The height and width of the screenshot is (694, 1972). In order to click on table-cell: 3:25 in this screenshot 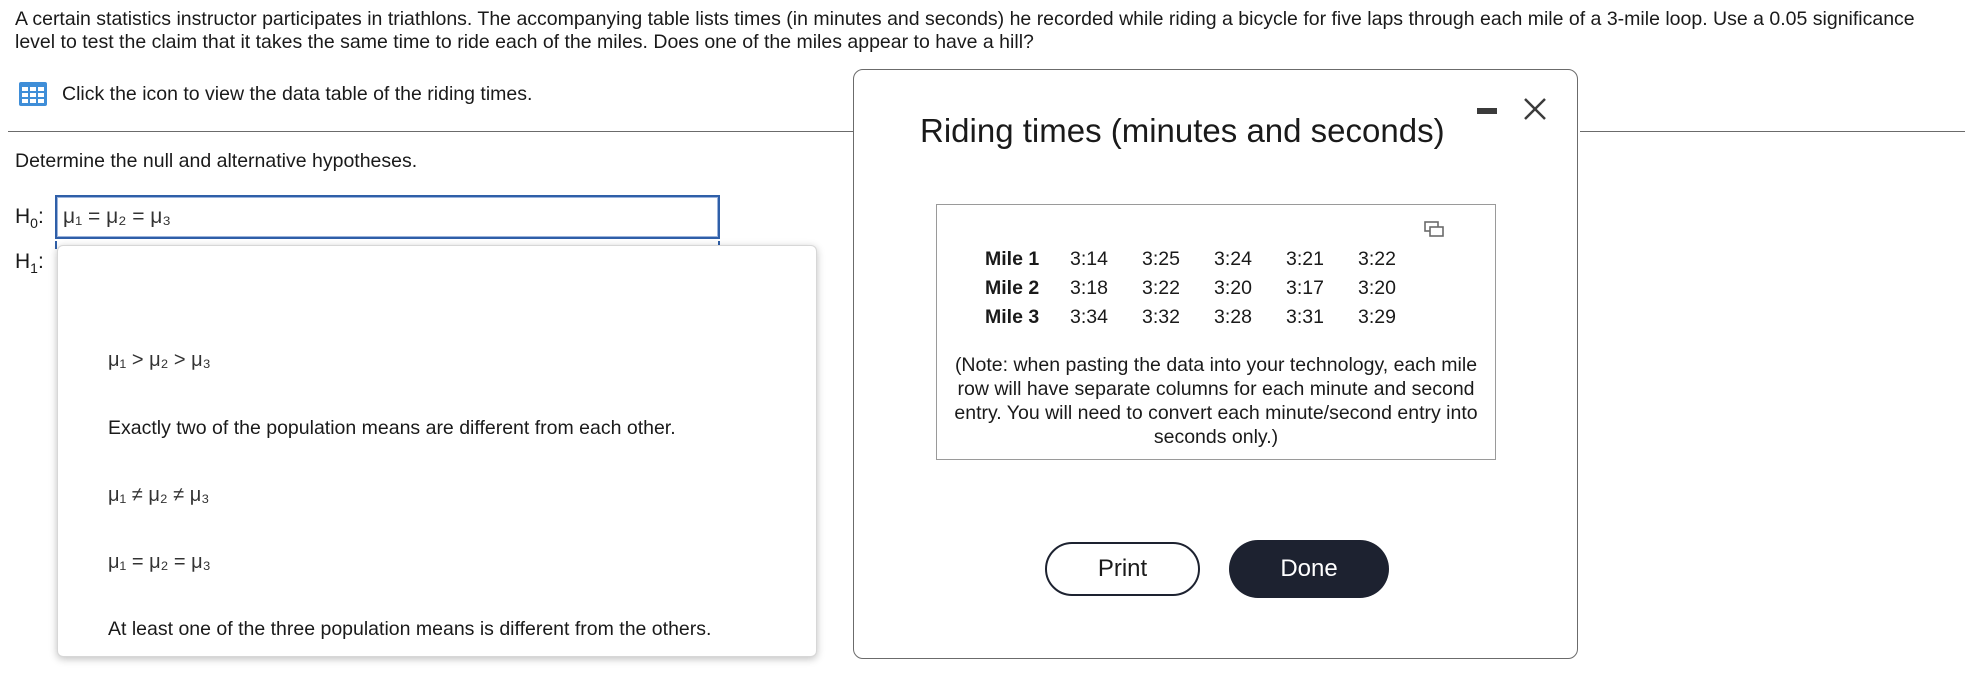, I will do `click(1161, 259)`.